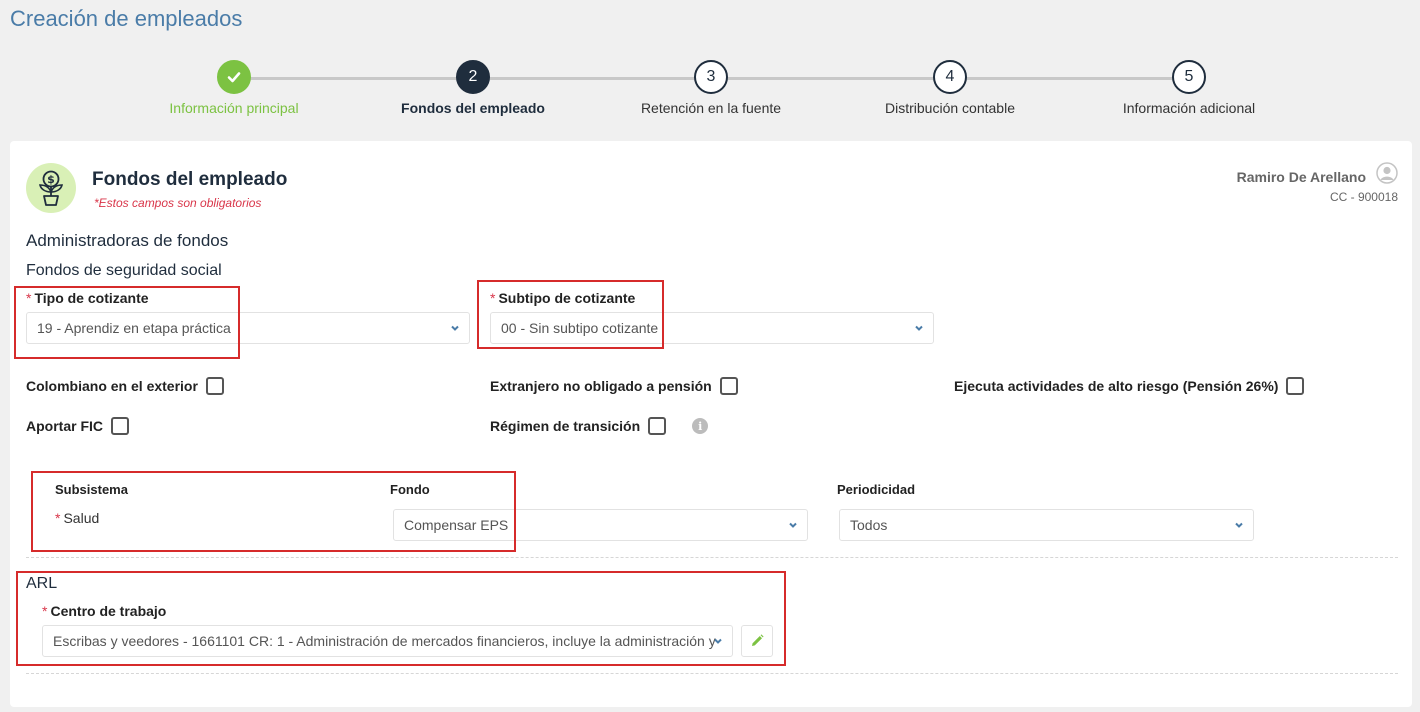 The image size is (1420, 712). What do you see at coordinates (126, 18) in the screenshot?
I see `page-title: Creación de empleados` at bounding box center [126, 18].